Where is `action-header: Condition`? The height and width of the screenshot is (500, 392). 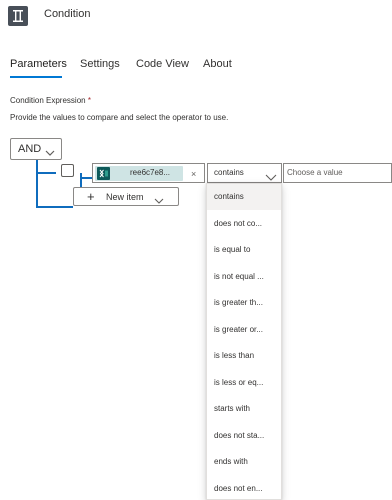 action-header: Condition is located at coordinates (196, 16).